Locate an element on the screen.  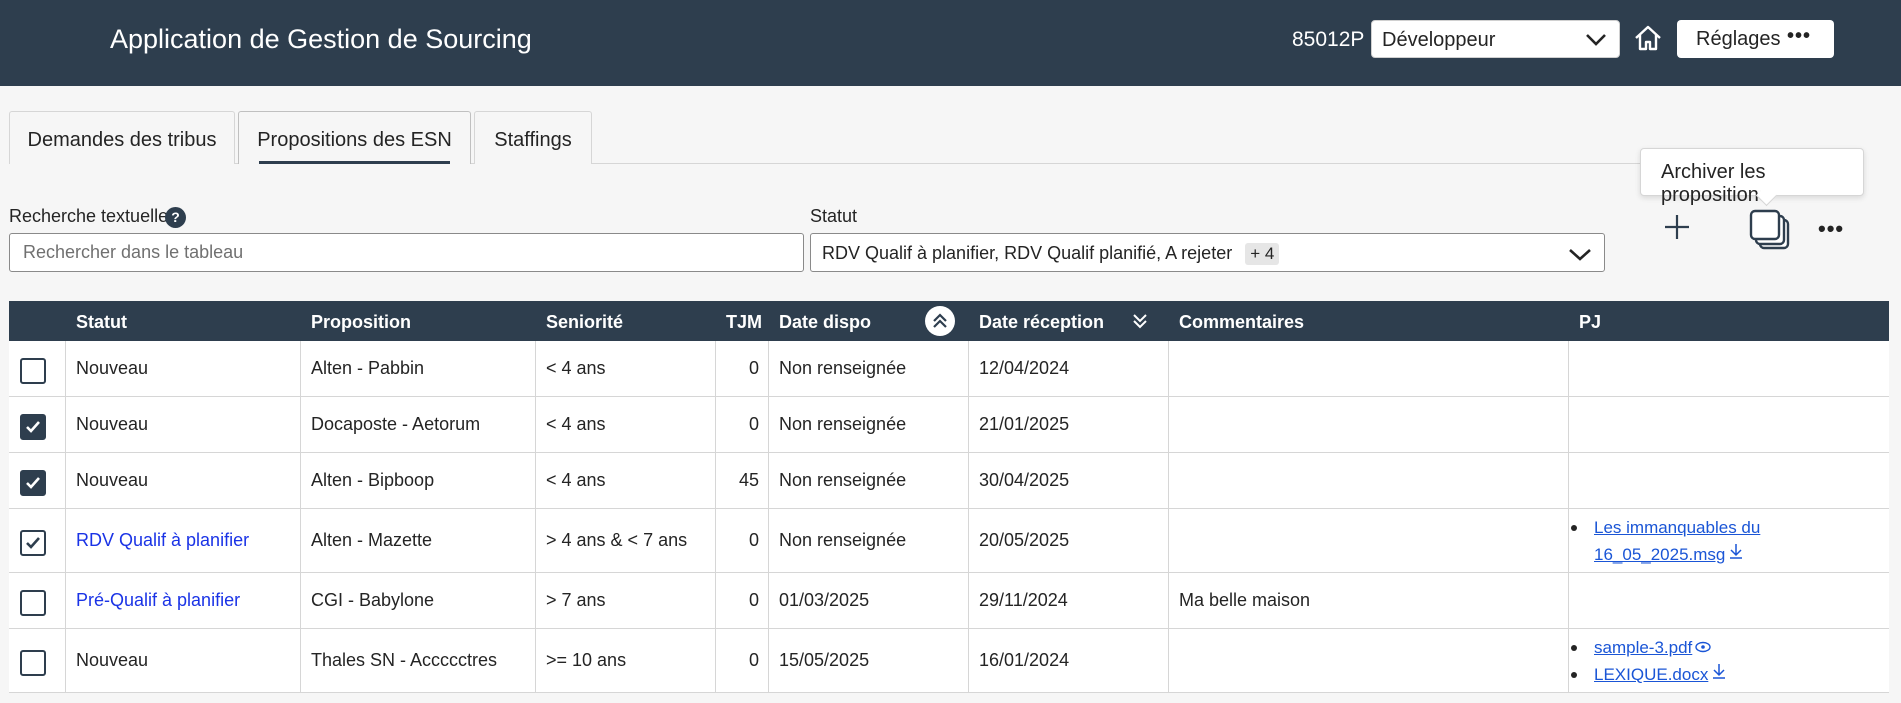
cell-seniorite: > 4 ans & < 7 ans is located at coordinates (617, 540).